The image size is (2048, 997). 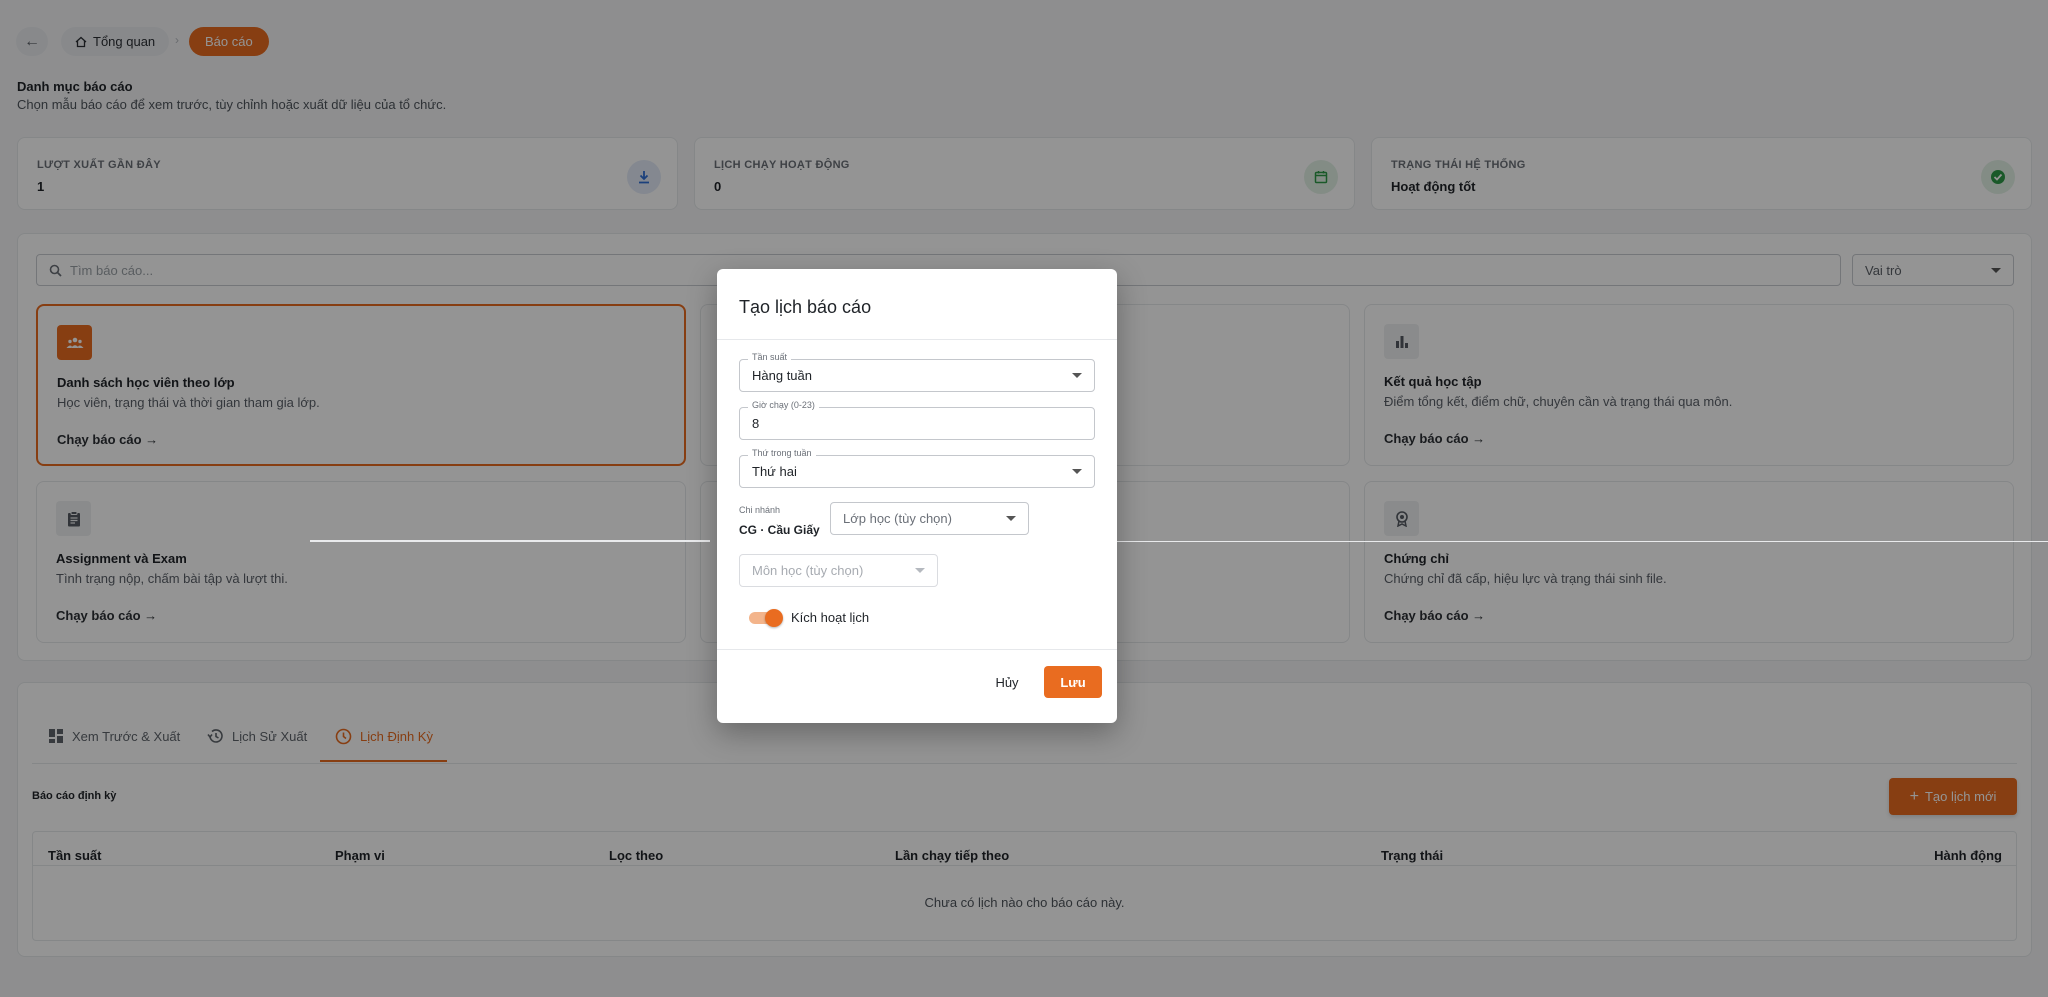 What do you see at coordinates (897, 518) in the screenshot?
I see `class-select-placeholder: Lớp học (tùy chọn)` at bounding box center [897, 518].